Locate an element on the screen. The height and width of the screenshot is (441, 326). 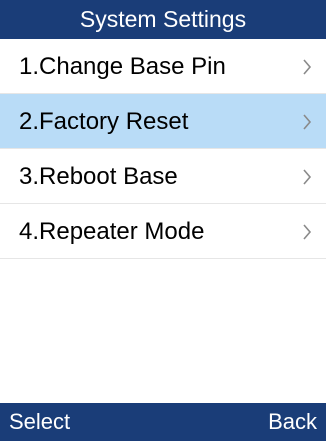
back-softkey: Back is located at coordinates (292, 422).